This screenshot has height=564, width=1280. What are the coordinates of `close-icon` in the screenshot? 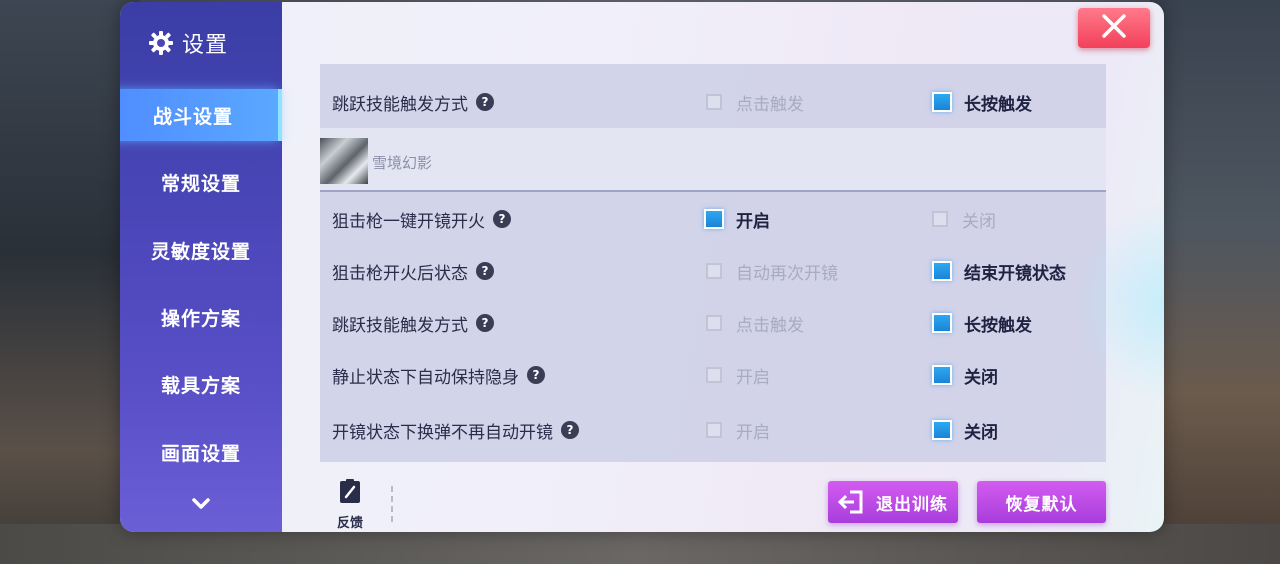 It's located at (1114, 28).